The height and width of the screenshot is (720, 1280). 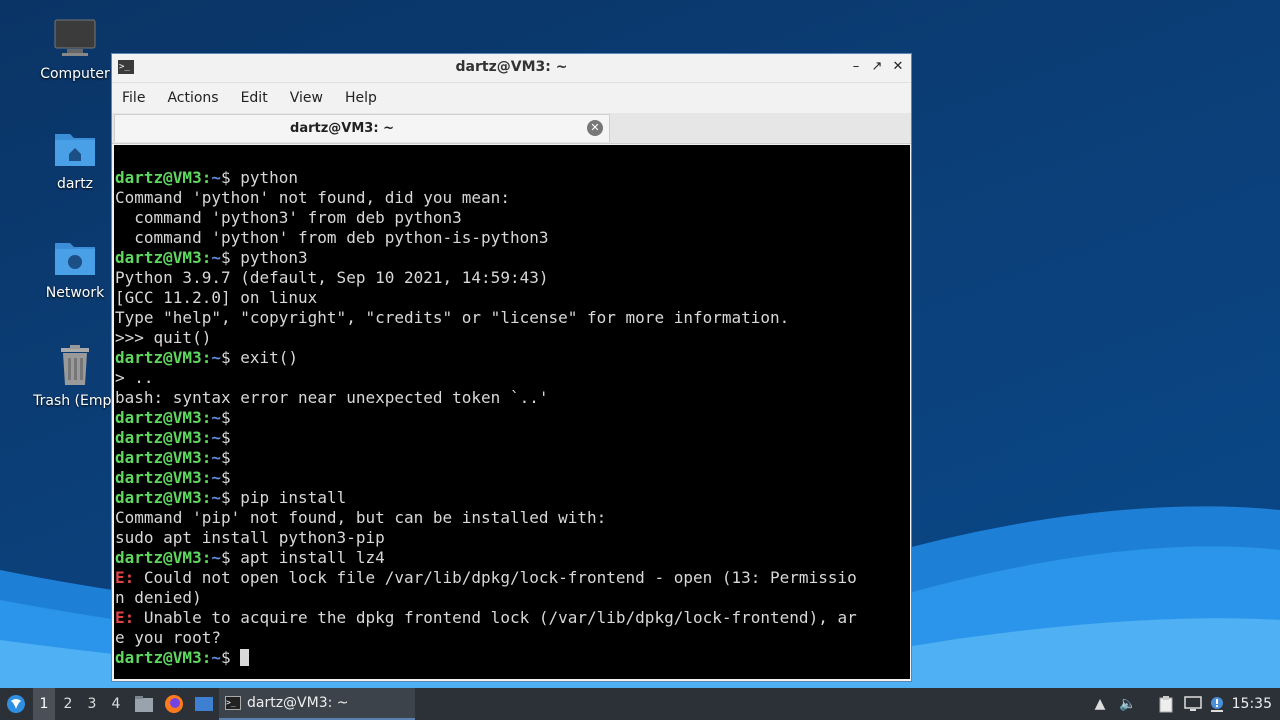 I want to click on output-text: > .., so click(x=134, y=377).